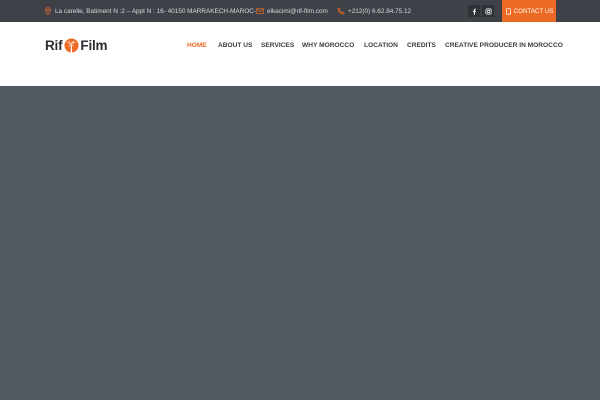 Image resolution: width=600 pixels, height=400 pixels. What do you see at coordinates (260, 11) in the screenshot?
I see `envelope-icon` at bounding box center [260, 11].